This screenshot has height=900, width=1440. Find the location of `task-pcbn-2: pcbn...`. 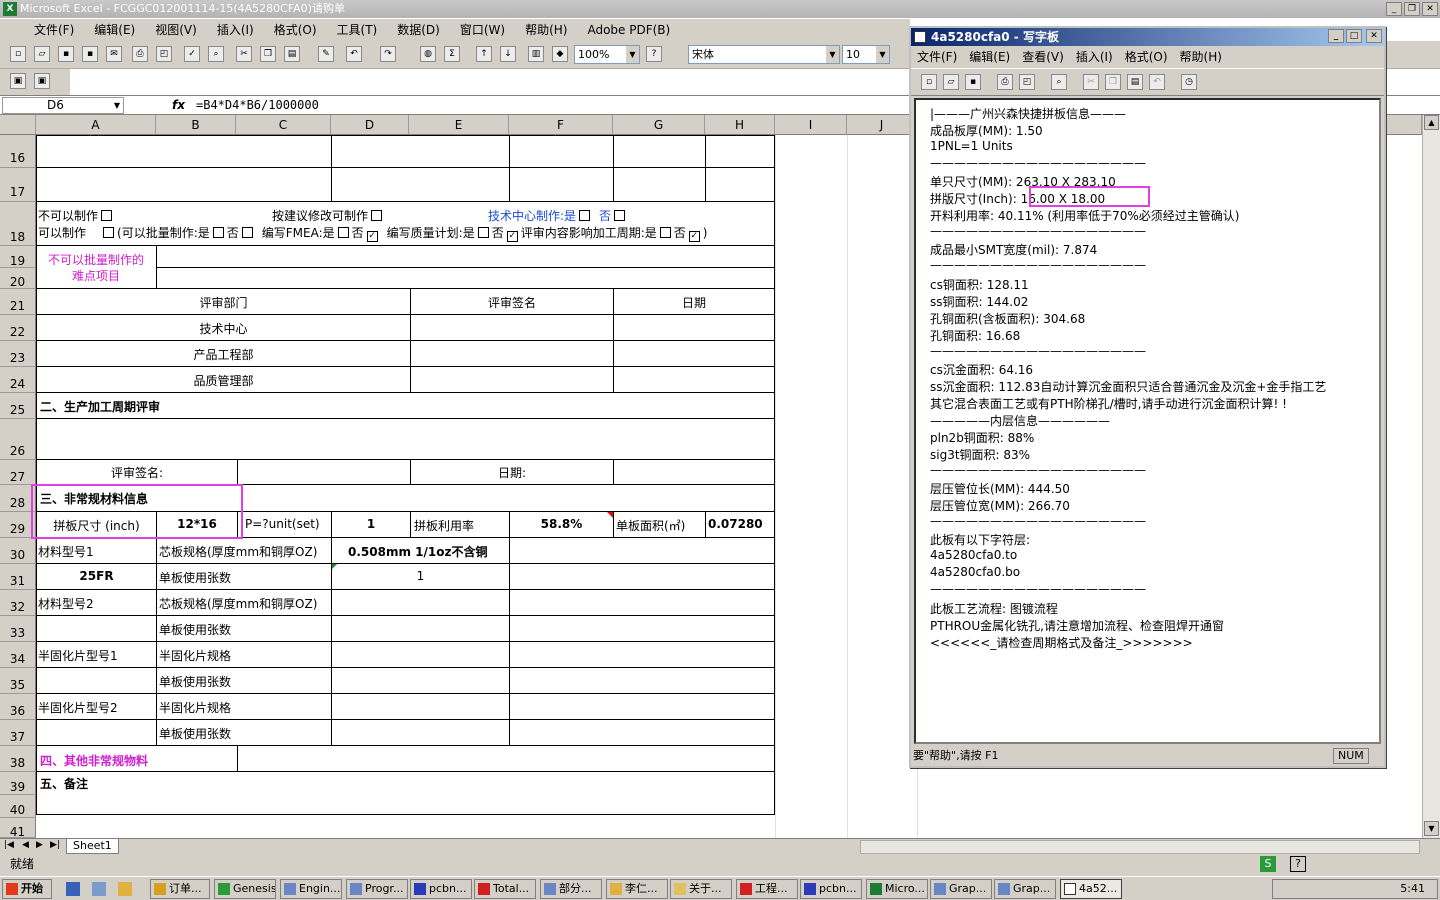

task-pcbn-2: pcbn... is located at coordinates (831, 889).